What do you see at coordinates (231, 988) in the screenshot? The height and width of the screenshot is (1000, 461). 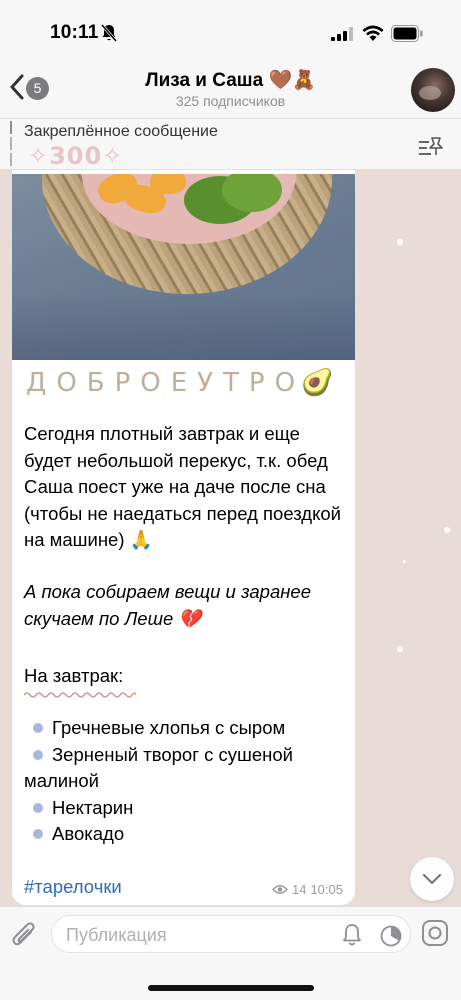 I see `home-indicator` at bounding box center [231, 988].